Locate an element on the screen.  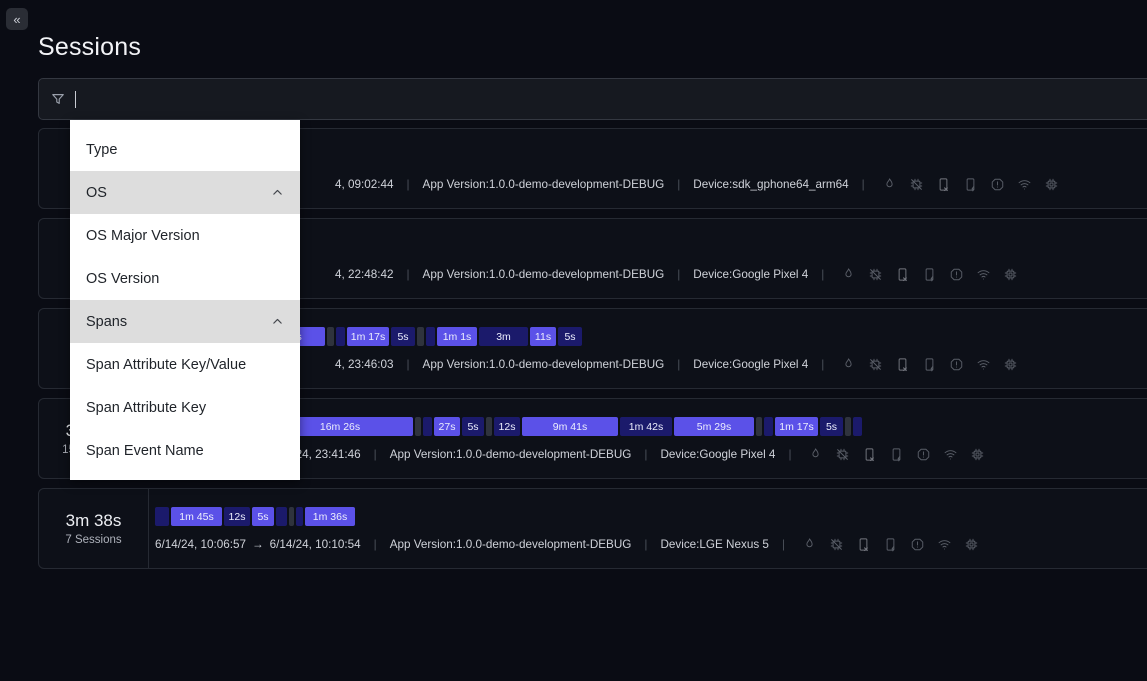
device-label: Device: is located at coordinates (713, 274).